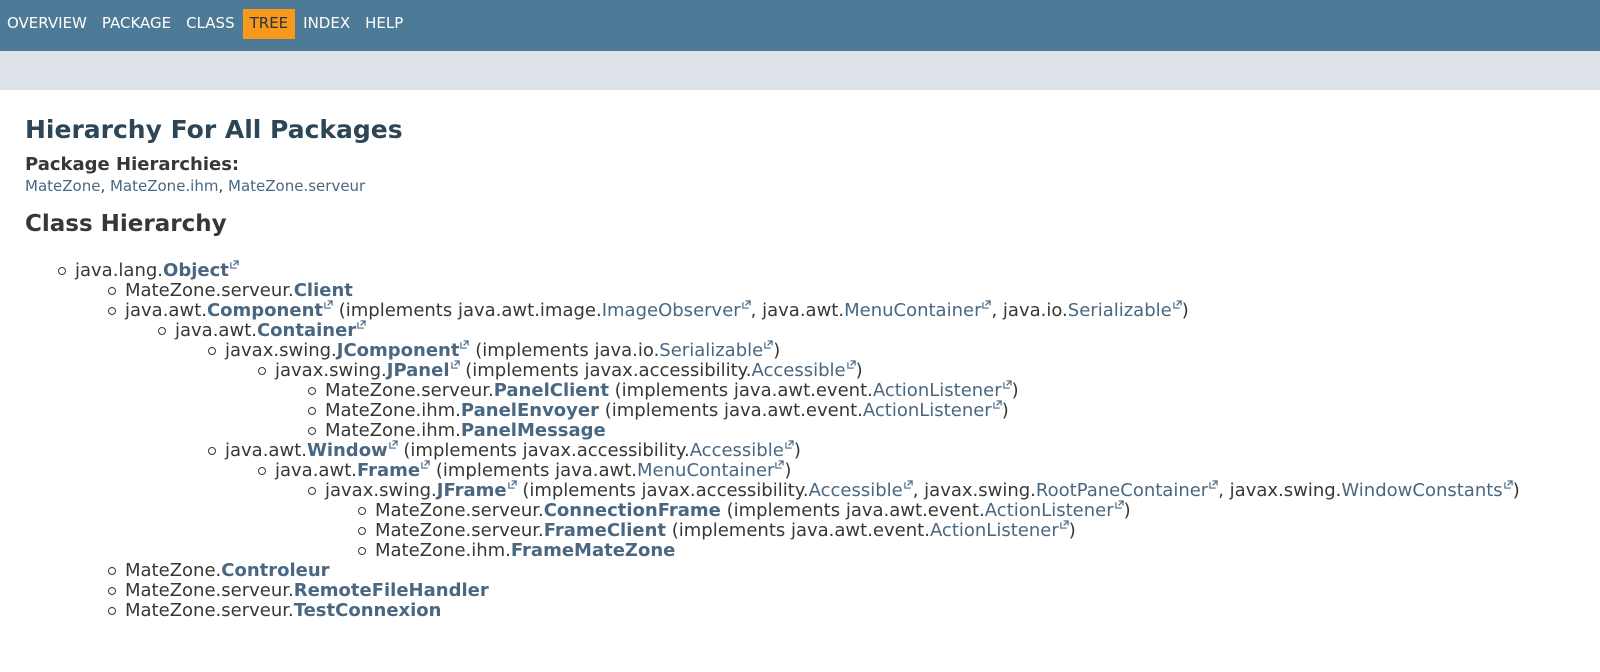 This screenshot has width=1600, height=672. Describe the element at coordinates (671, 310) in the screenshot. I see `interface-link: ImageObserver` at that location.